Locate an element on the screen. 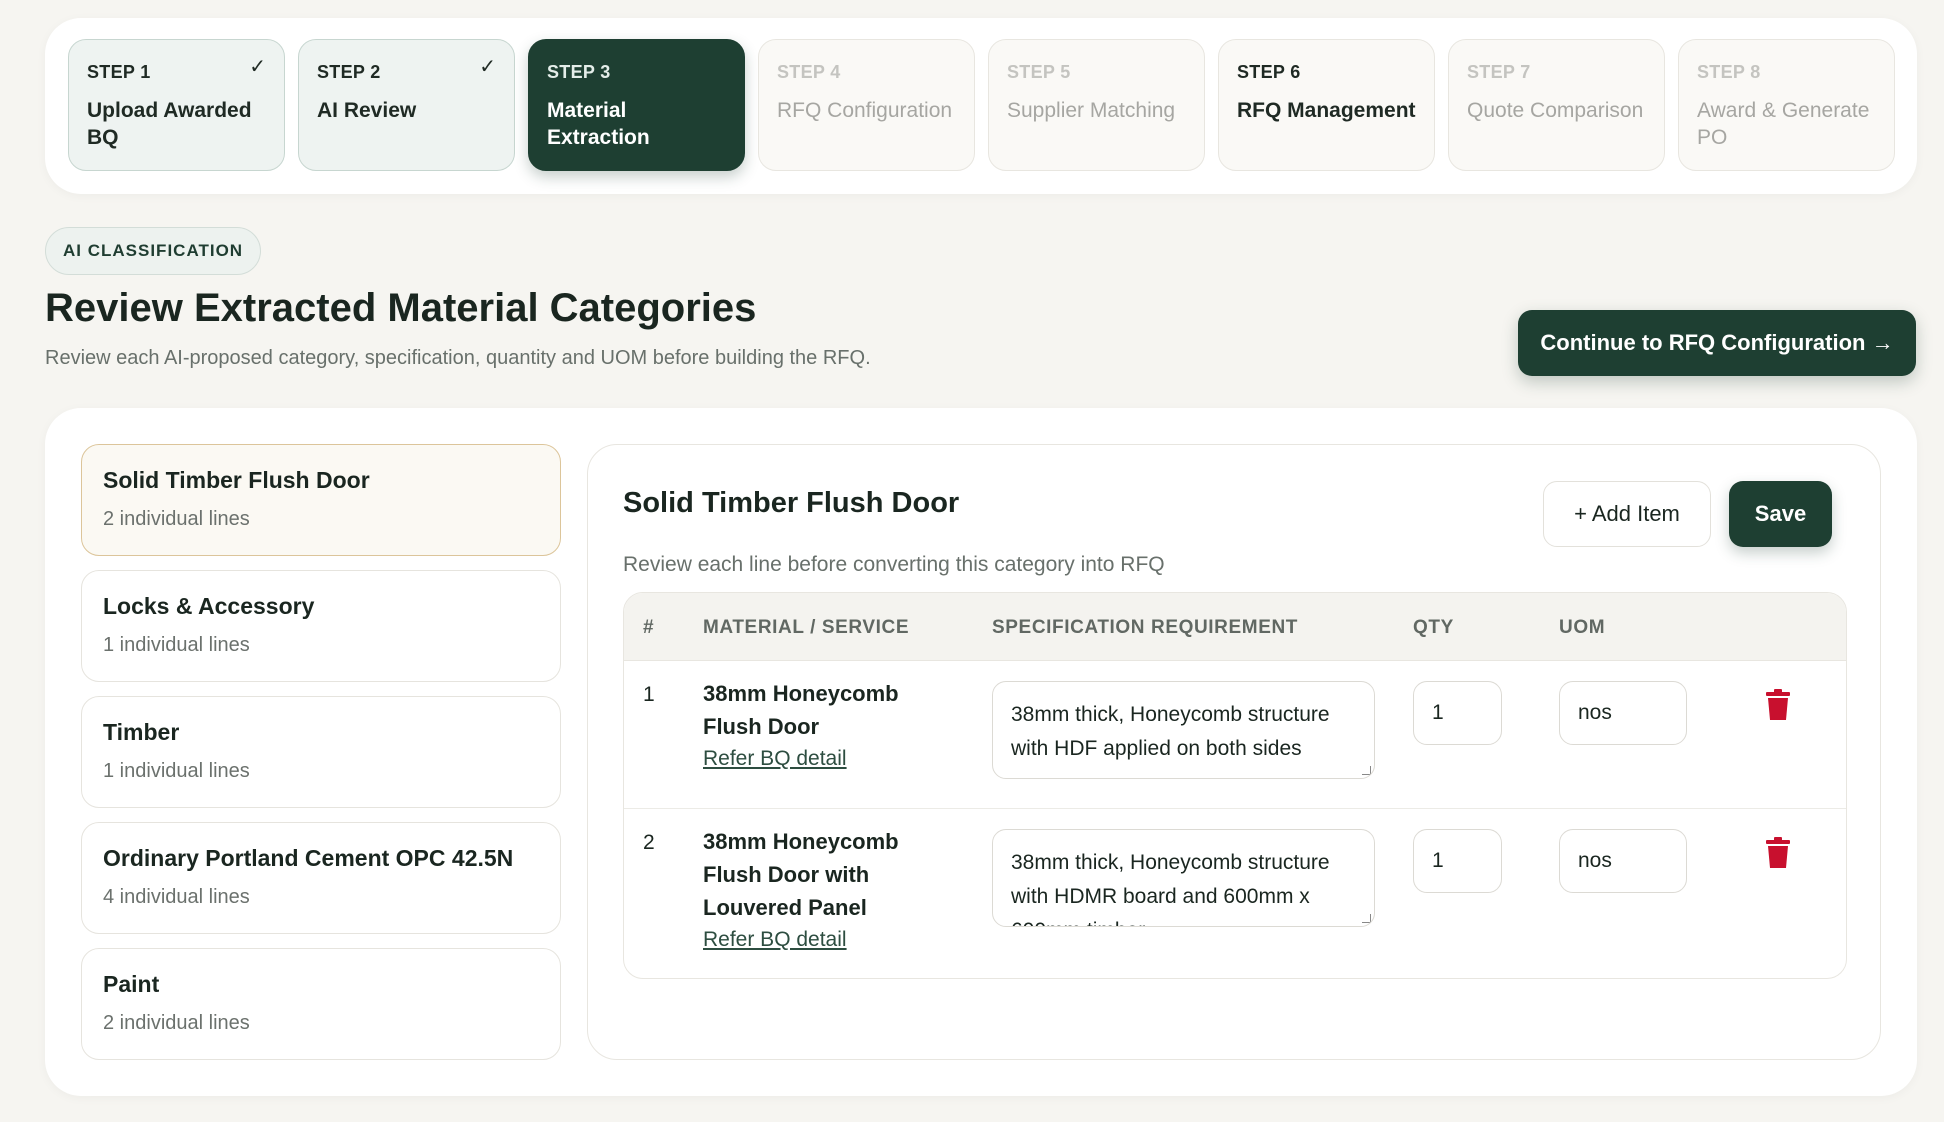 Image resolution: width=1944 pixels, height=1122 pixels. material-name-line: Flush Door with is located at coordinates (786, 874).